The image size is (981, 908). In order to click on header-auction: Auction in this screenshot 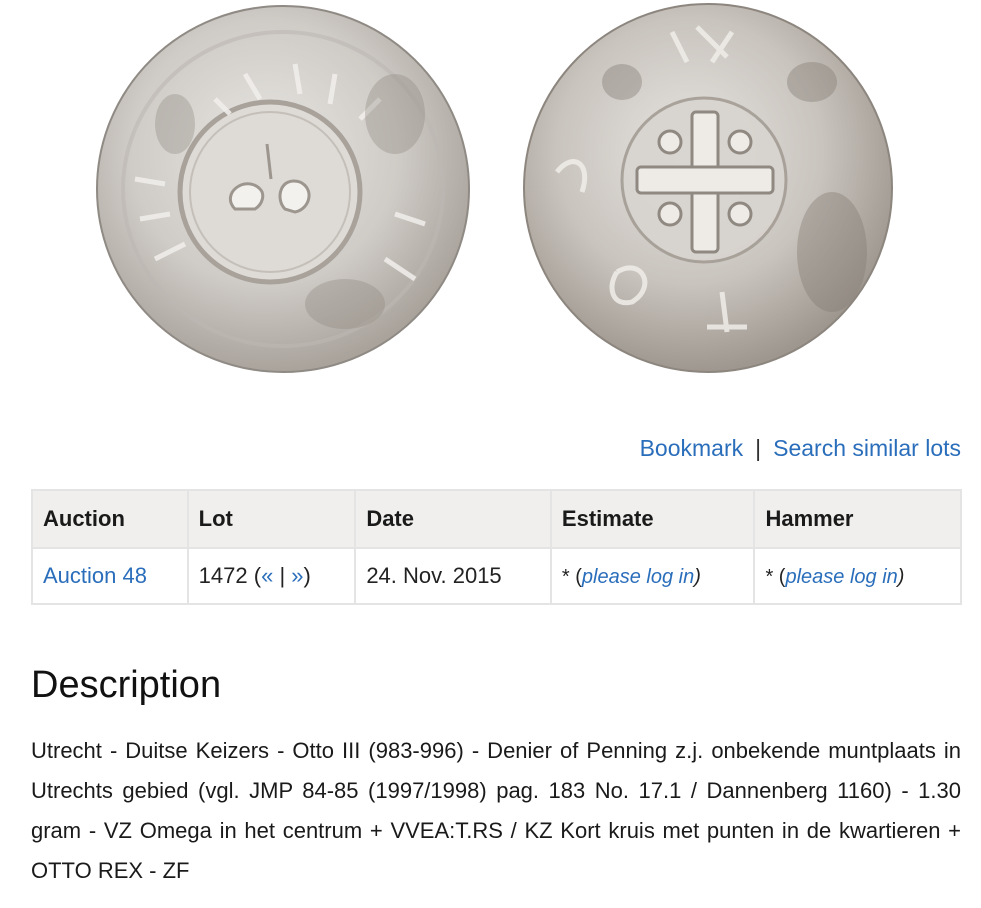, I will do `click(110, 519)`.